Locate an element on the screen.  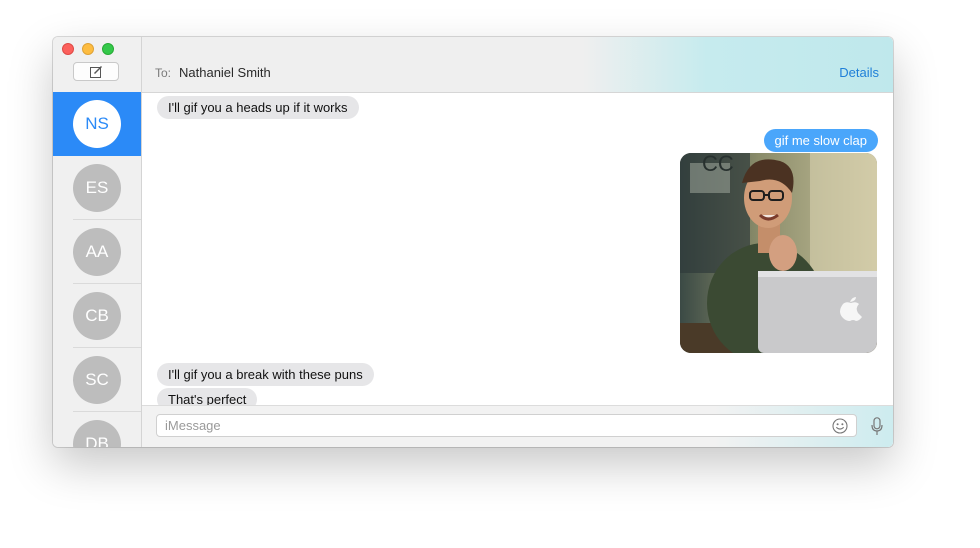
gif-message: CC is located at coordinates (778, 253).